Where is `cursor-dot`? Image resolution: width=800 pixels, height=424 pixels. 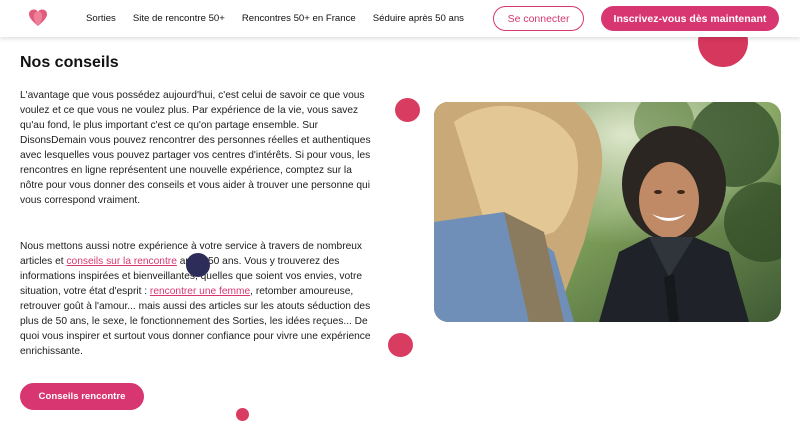
cursor-dot is located at coordinates (198, 265).